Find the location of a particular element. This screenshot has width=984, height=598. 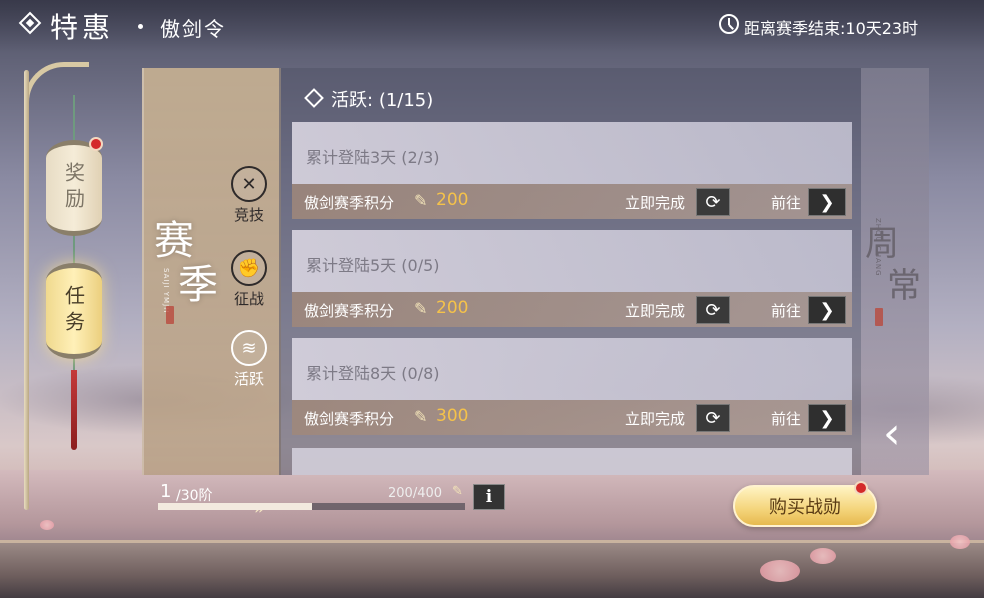

task-header: 累计登陆3天 (2/3) is located at coordinates (572, 153).